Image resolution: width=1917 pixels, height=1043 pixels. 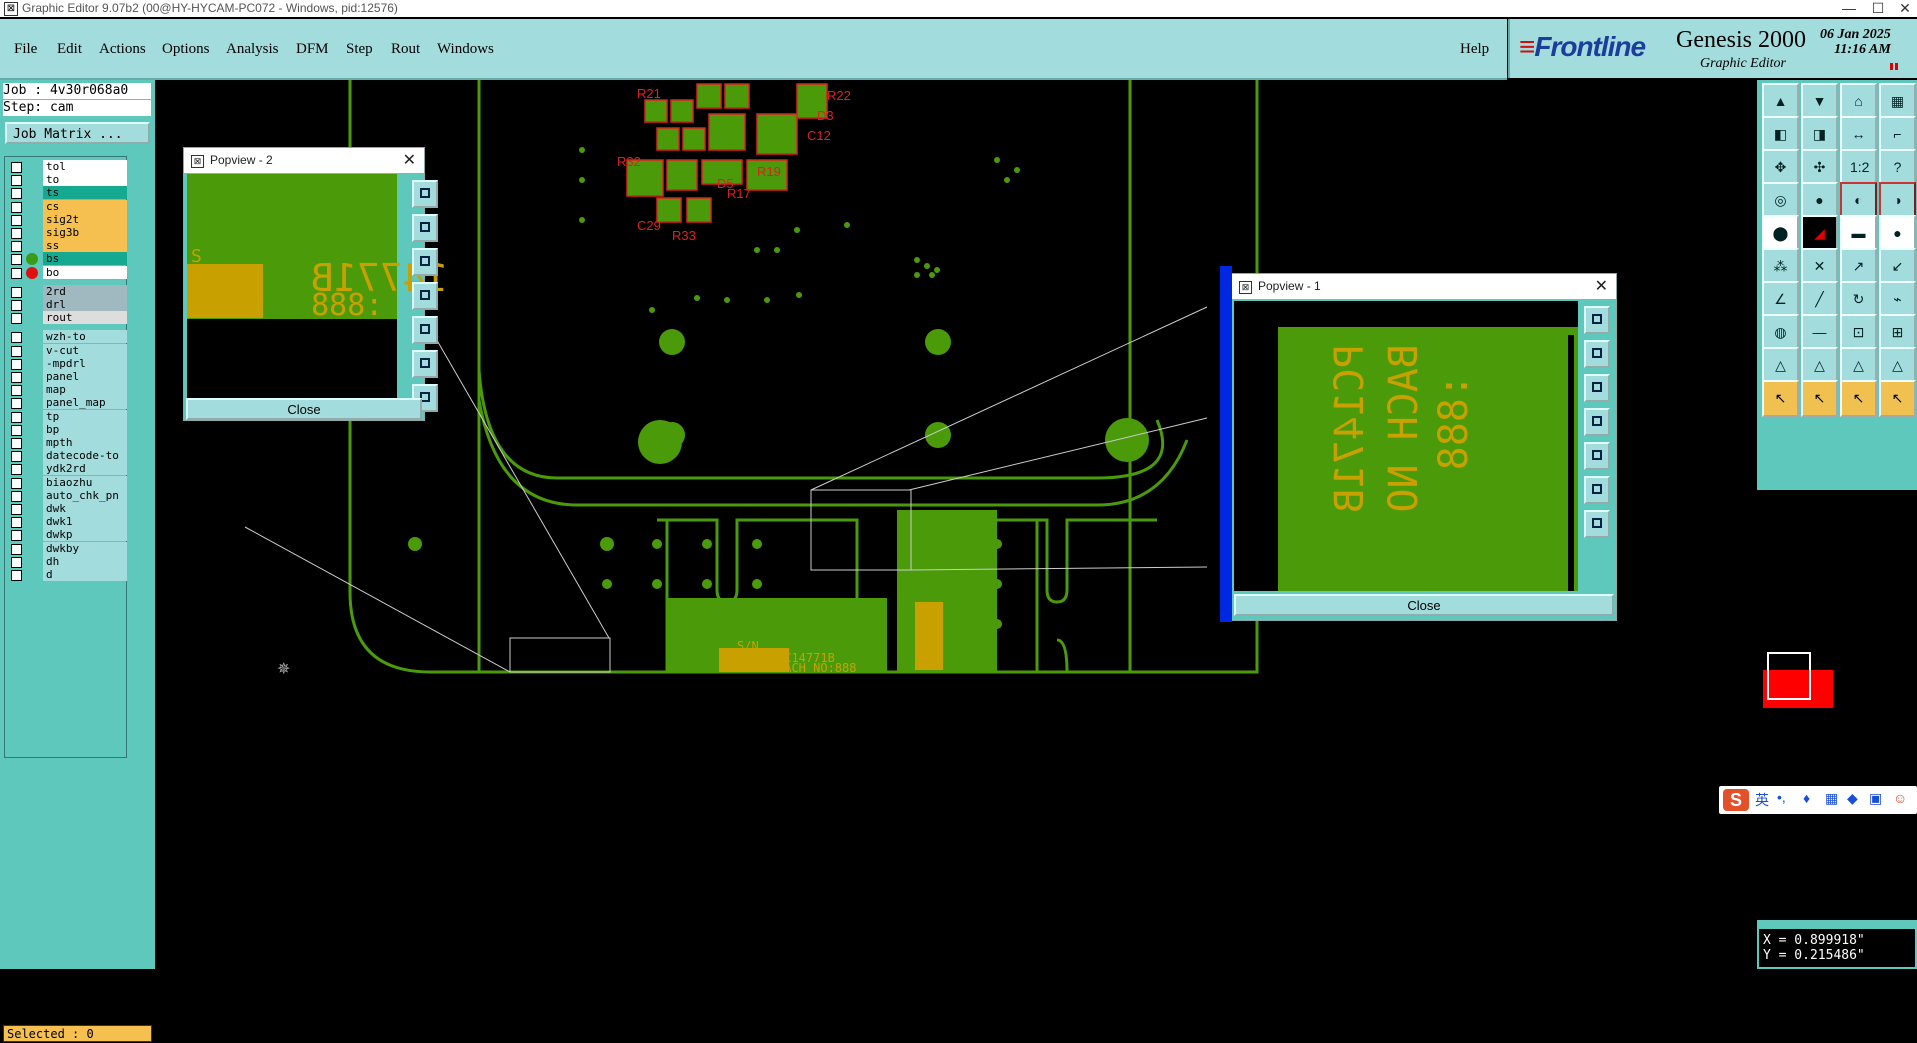 What do you see at coordinates (1780, 167) in the screenshot?
I see `fit-tool-button: ✥` at bounding box center [1780, 167].